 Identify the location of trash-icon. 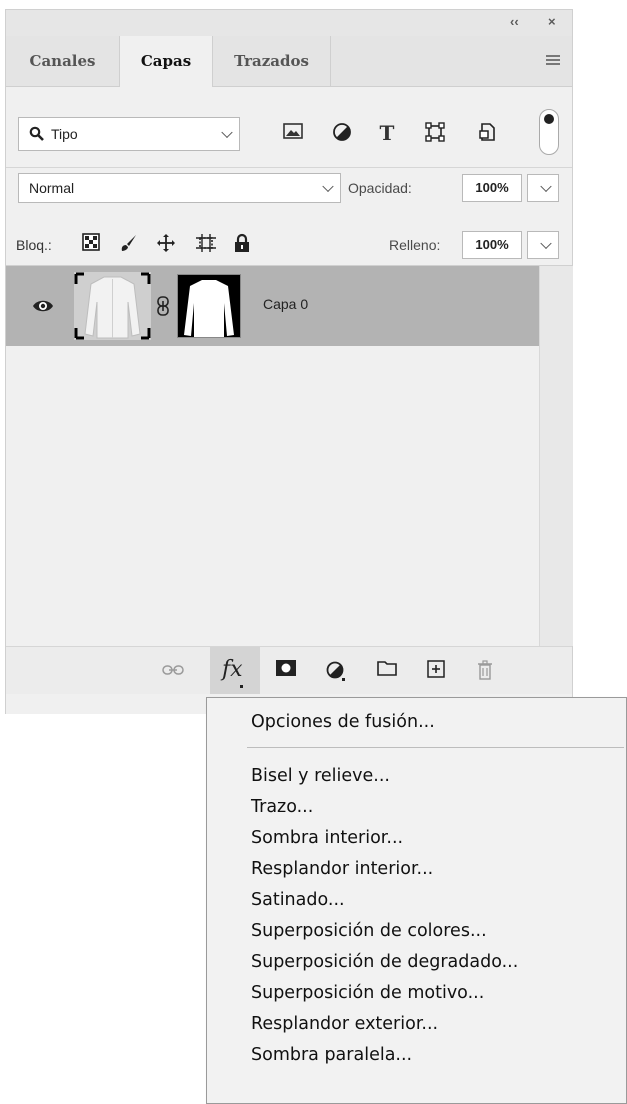
(485, 671).